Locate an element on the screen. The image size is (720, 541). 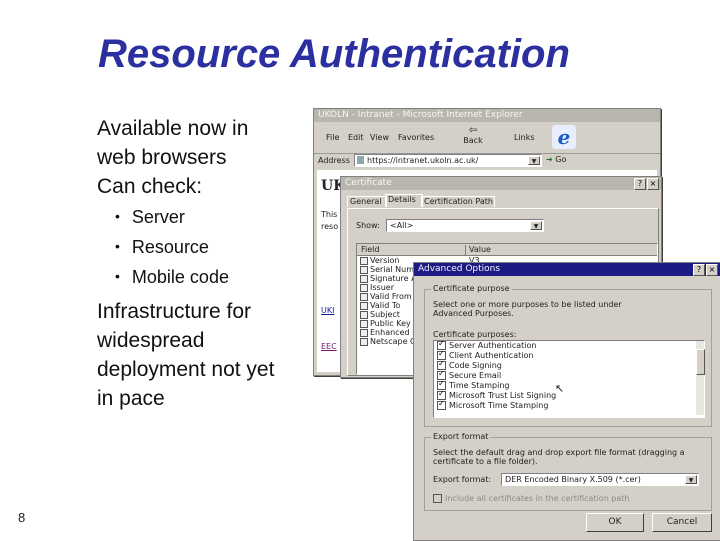
field-name: Netscape C is located at coordinates (393, 341).